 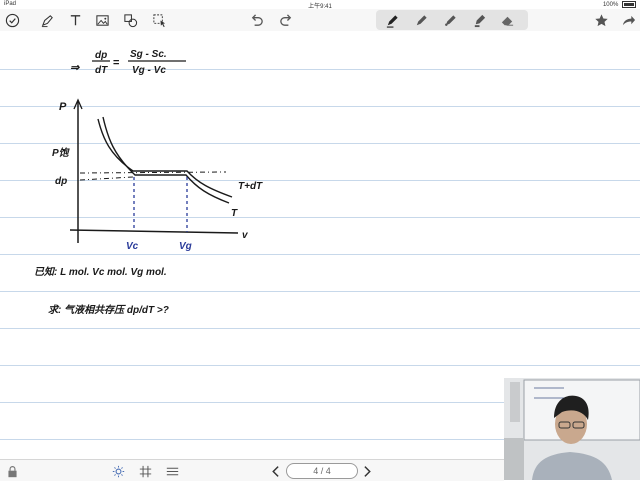 What do you see at coordinates (159, 20) in the screenshot?
I see `lasso-select-icon` at bounding box center [159, 20].